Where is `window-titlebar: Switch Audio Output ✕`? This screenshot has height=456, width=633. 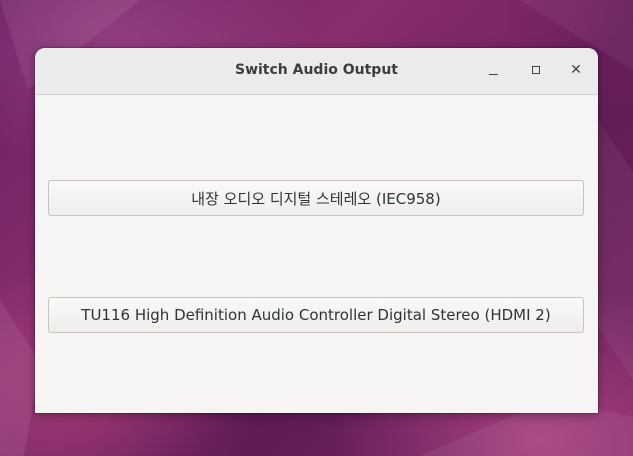 window-titlebar: Switch Audio Output ✕ is located at coordinates (316, 71).